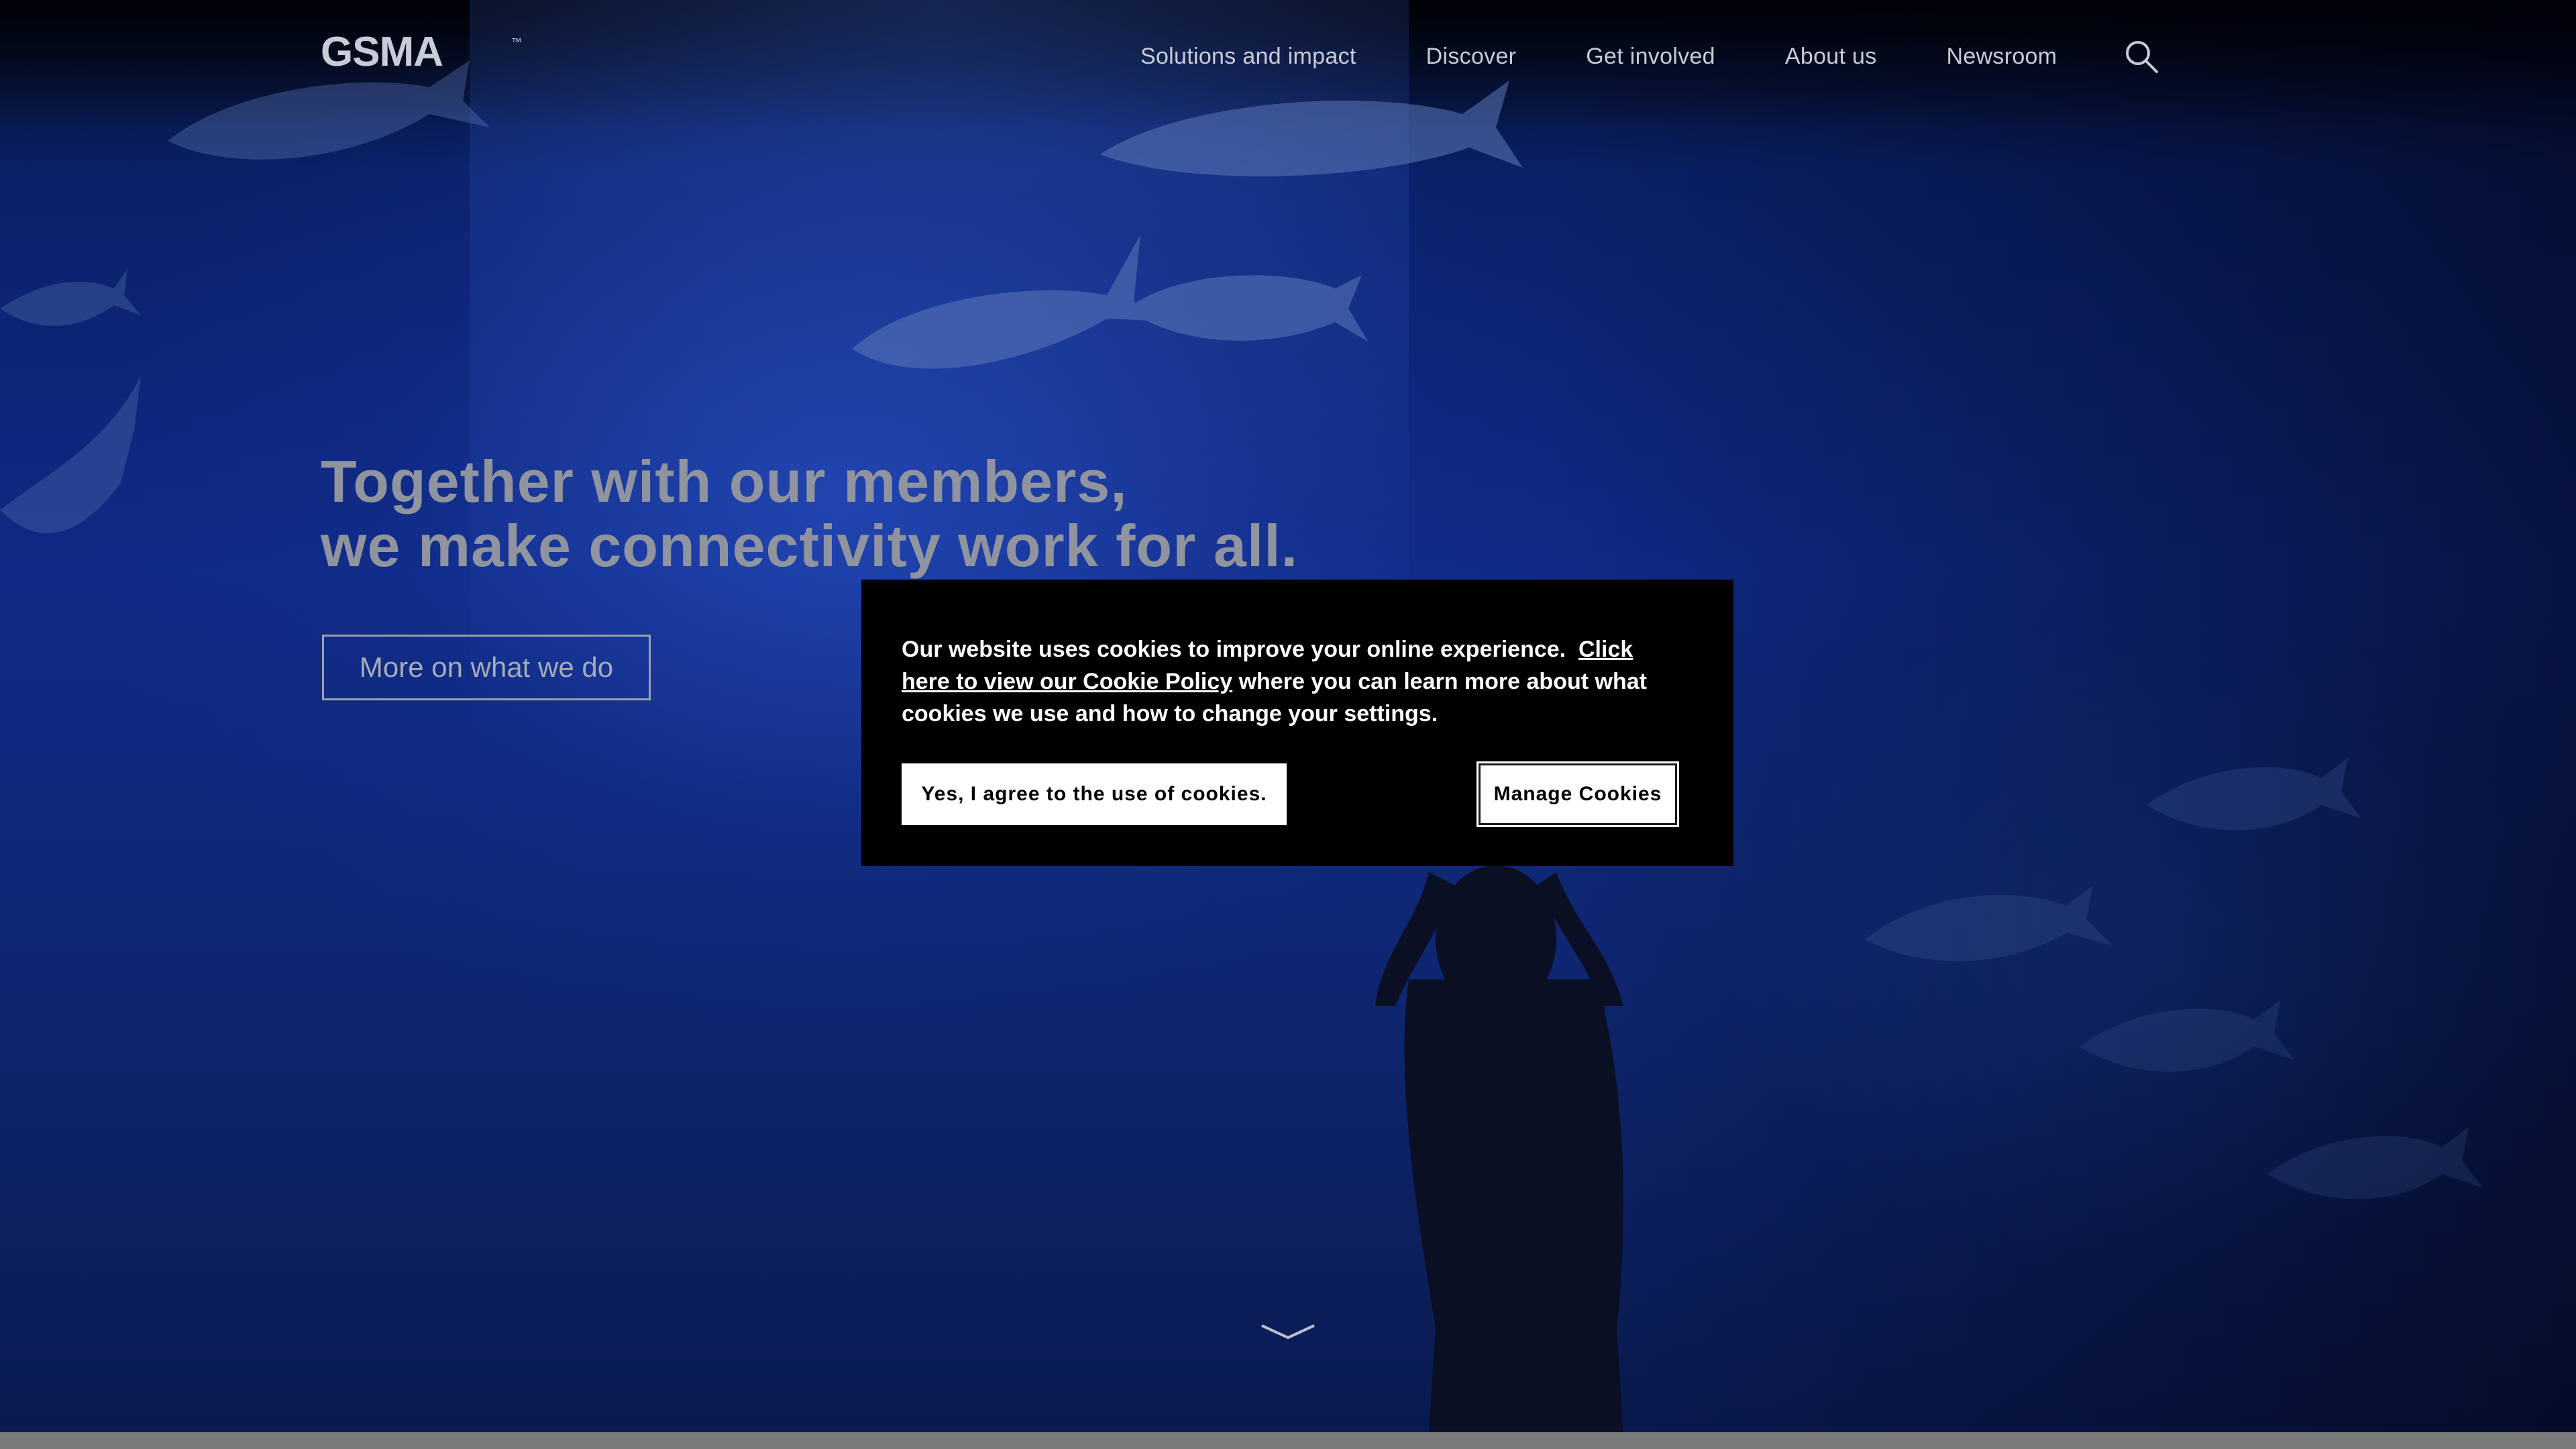  Describe the element at coordinates (1288, 1332) in the screenshot. I see `chevron-down-icon` at that location.